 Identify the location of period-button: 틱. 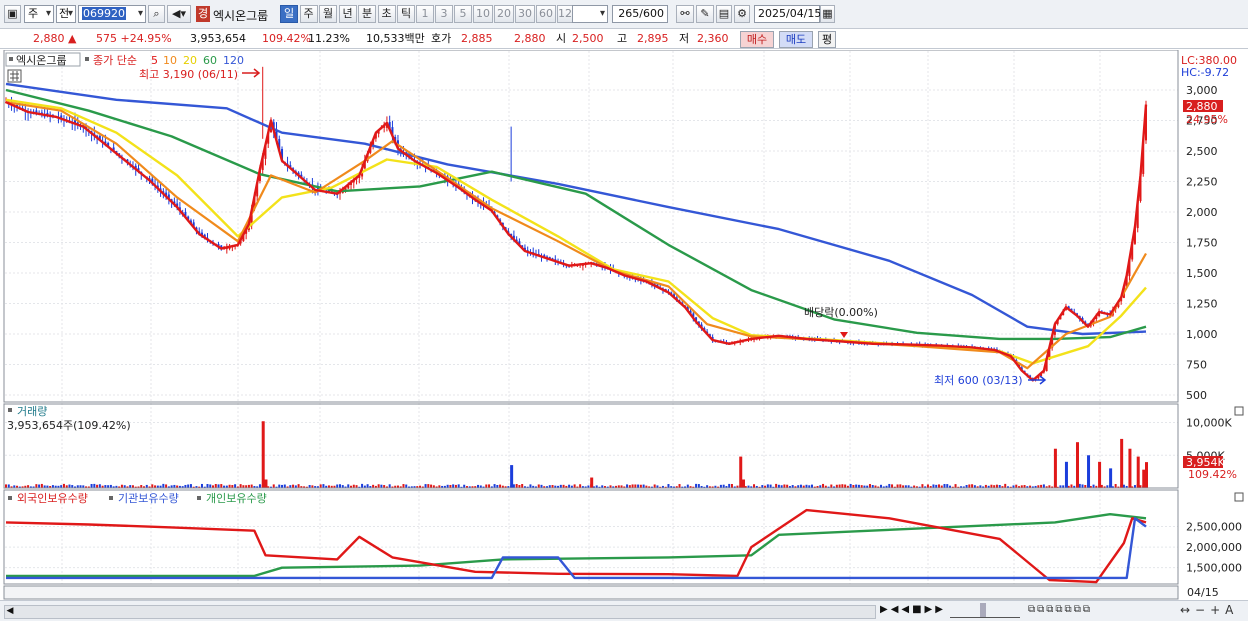
(406, 14).